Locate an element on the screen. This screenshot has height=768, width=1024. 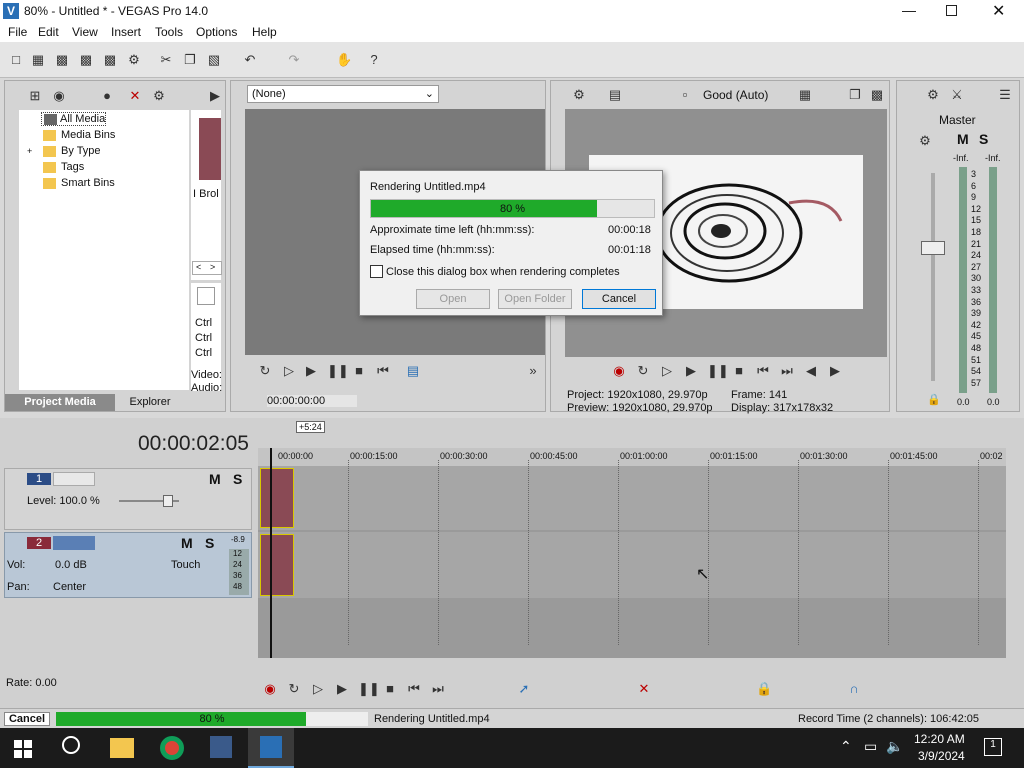
save-icon: ▩ is located at coordinates (62, 60).